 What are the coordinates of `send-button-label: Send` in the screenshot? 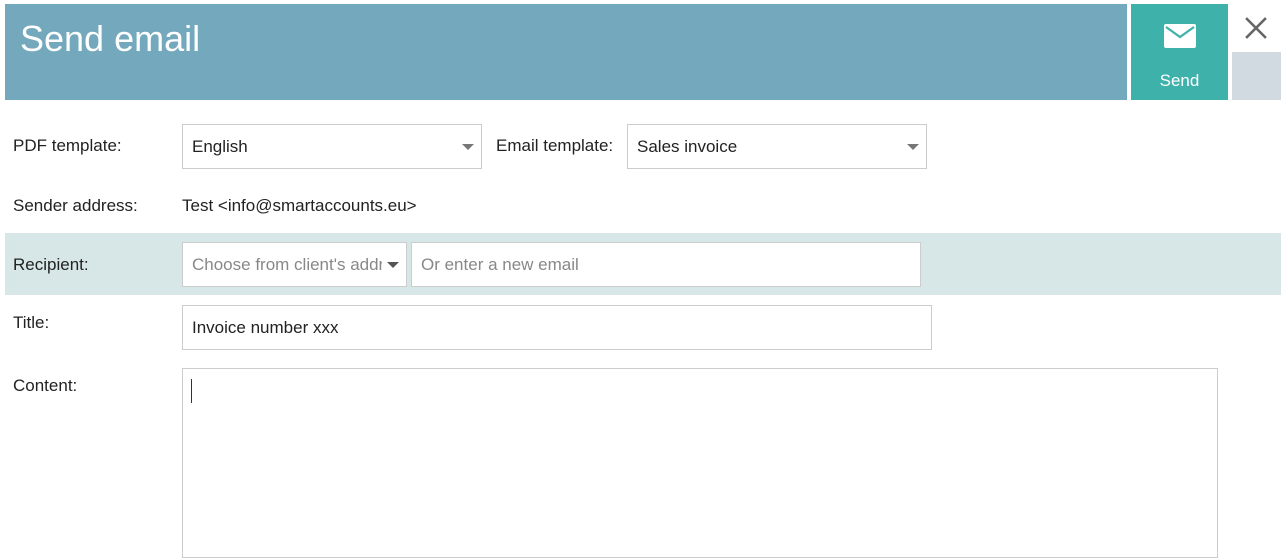 It's located at (1179, 80).